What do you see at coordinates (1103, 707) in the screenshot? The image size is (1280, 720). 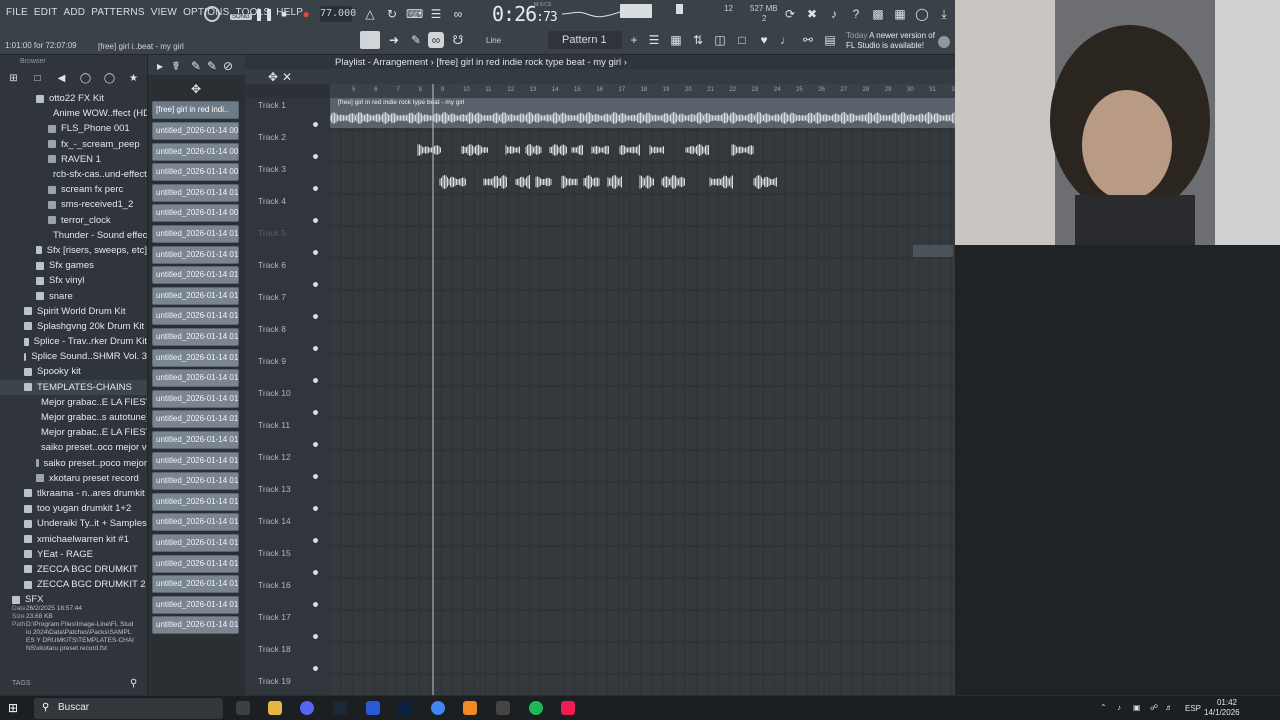 I see `tray-chevron-icon: ⌃` at bounding box center [1103, 707].